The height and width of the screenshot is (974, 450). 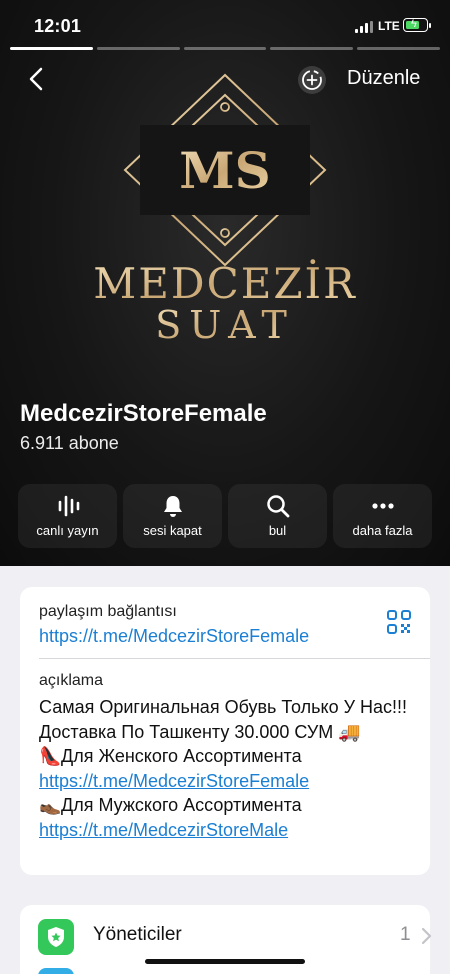 I want to click on women-assortment-text: Для Женского Ассортимента, so click(x=181, y=756).